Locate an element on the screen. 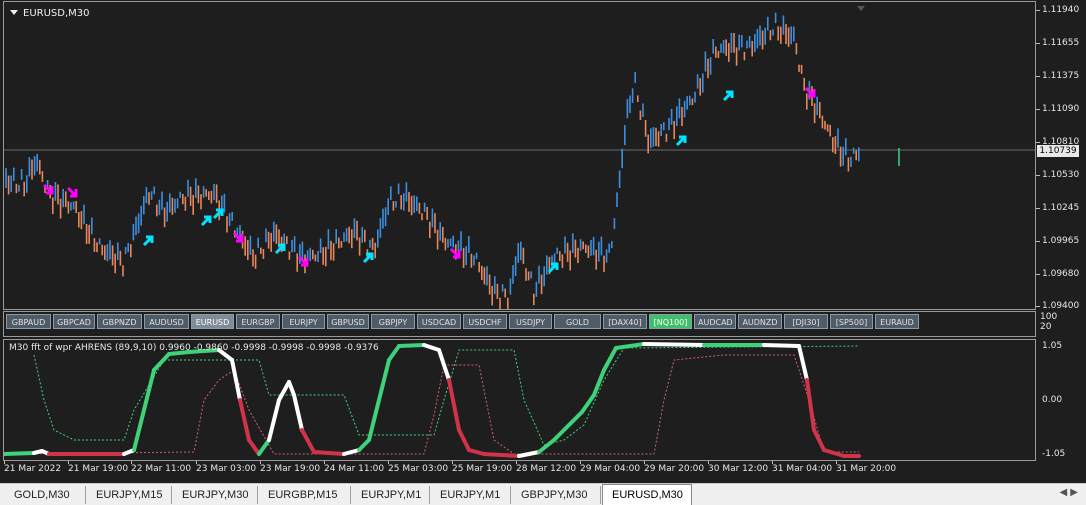  chart-tab: GOLD,M30 is located at coordinates (45, 495).